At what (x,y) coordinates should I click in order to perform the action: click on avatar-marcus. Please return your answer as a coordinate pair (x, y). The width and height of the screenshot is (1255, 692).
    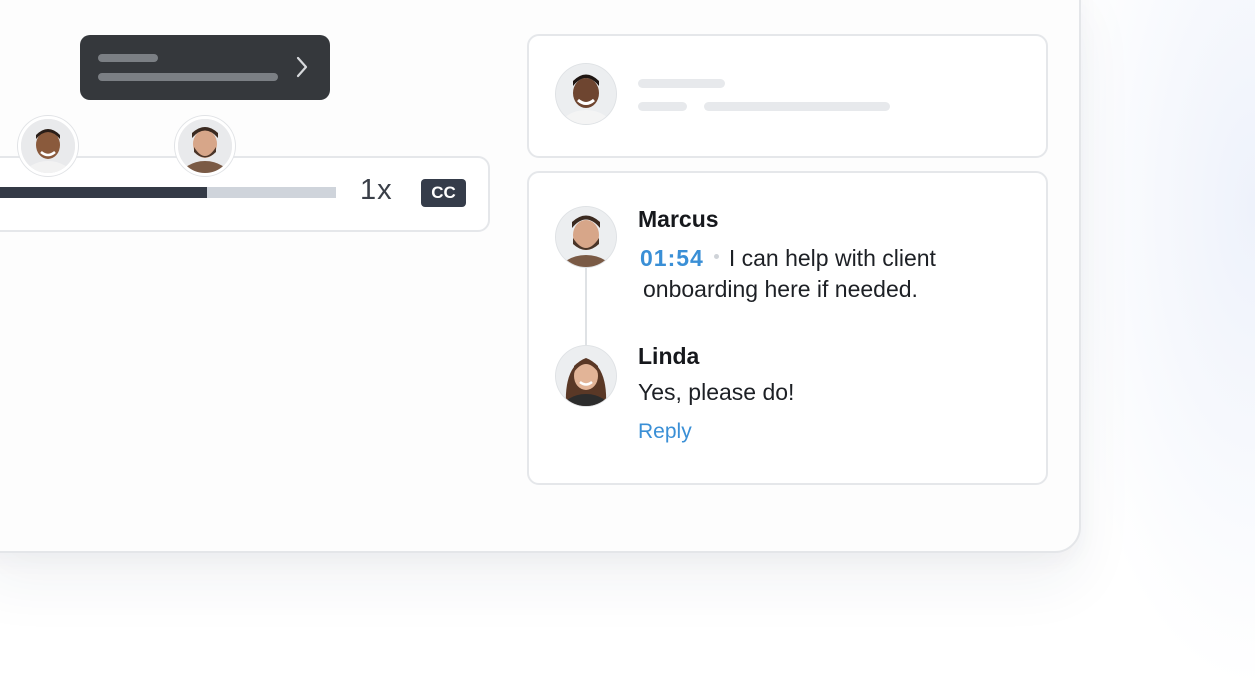
    Looking at the image, I should click on (586, 237).